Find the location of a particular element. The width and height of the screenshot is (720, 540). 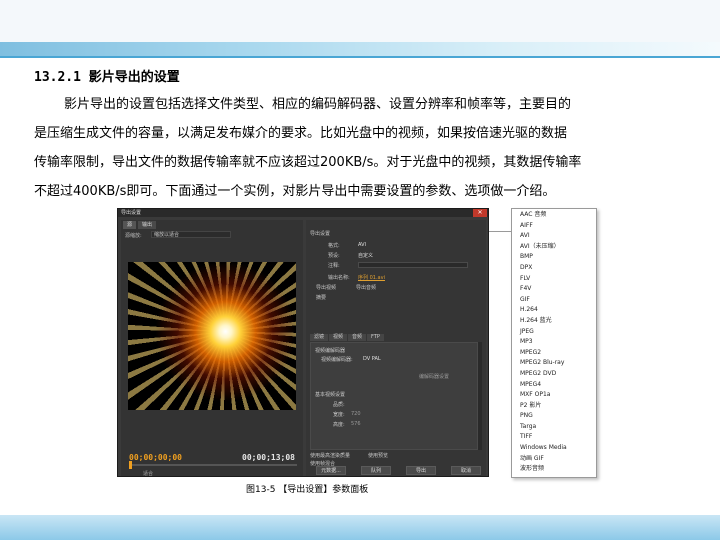

output-name-label: 输出名称: is located at coordinates (339, 278).